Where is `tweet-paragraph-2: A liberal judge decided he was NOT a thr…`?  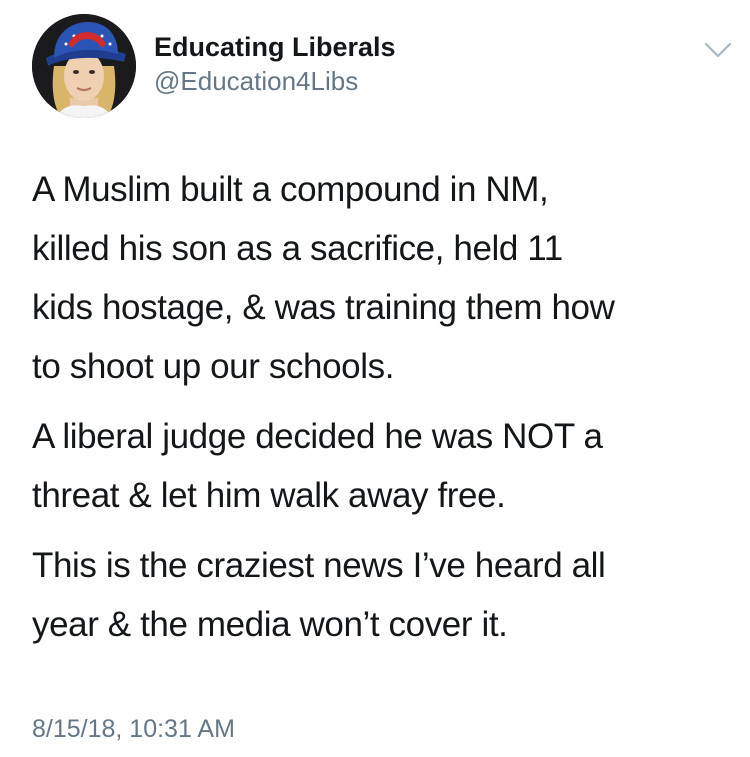 tweet-paragraph-2: A liberal judge decided he was NOT a thr… is located at coordinates (317, 466).